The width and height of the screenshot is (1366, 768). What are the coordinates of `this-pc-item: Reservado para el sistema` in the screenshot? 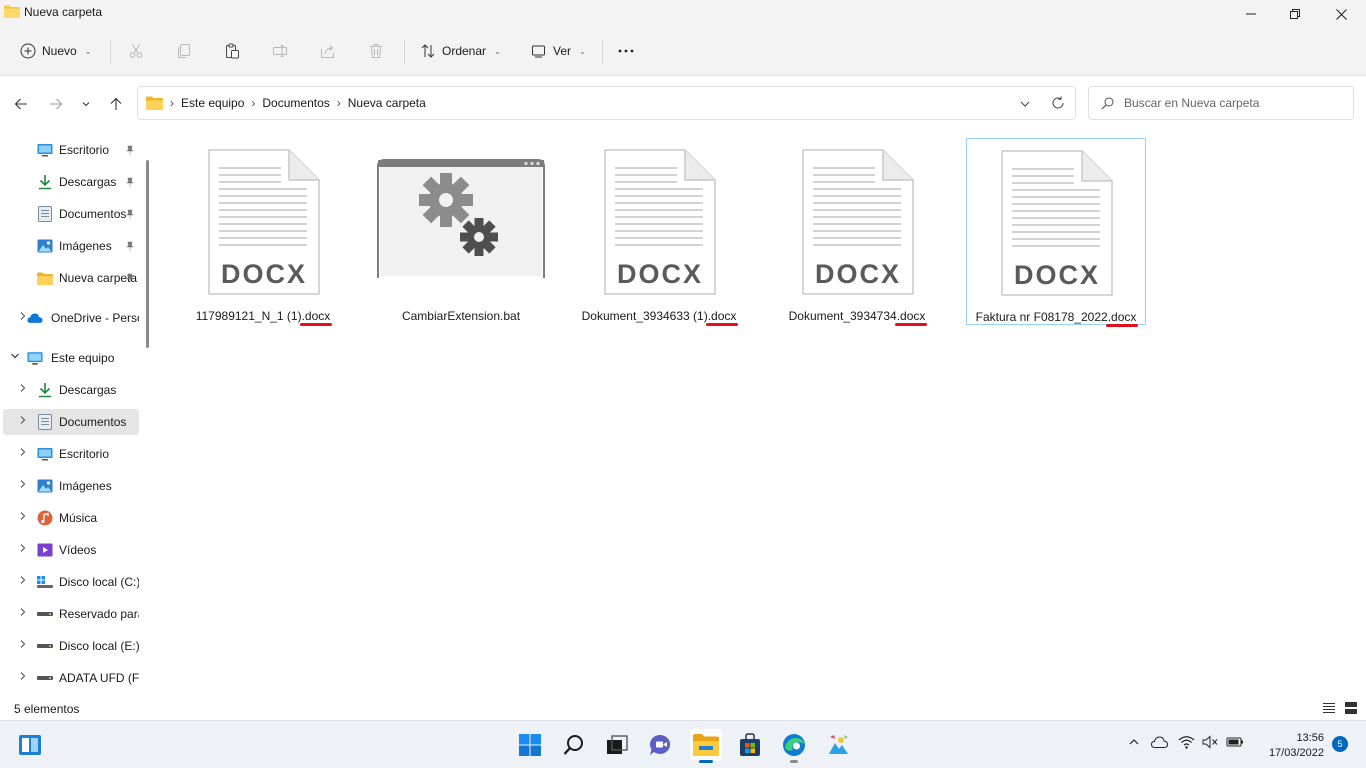 It's located at (71, 614).